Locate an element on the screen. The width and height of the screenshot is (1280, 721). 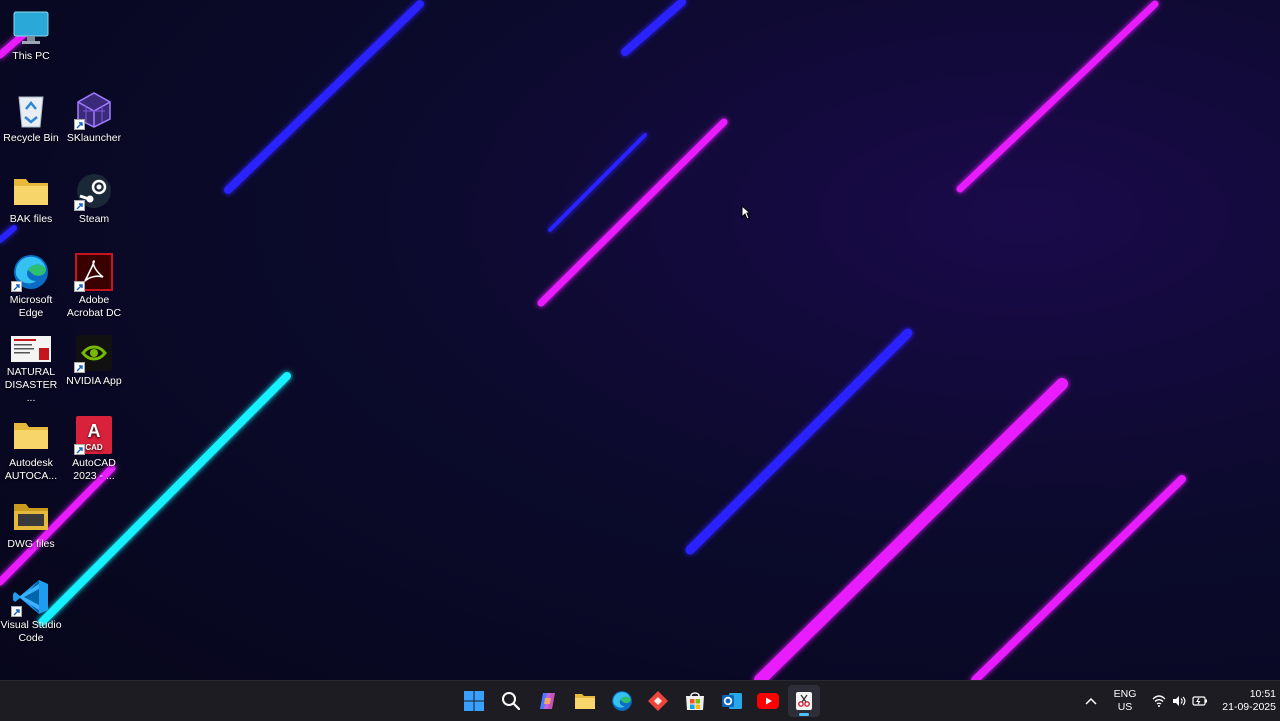
desktop-icon-adobe-acrobat: Adobe Acrobat DC is located at coordinates (94, 285).